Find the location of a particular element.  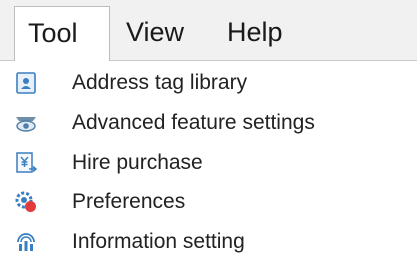

menu-view: View is located at coordinates (166, 33).